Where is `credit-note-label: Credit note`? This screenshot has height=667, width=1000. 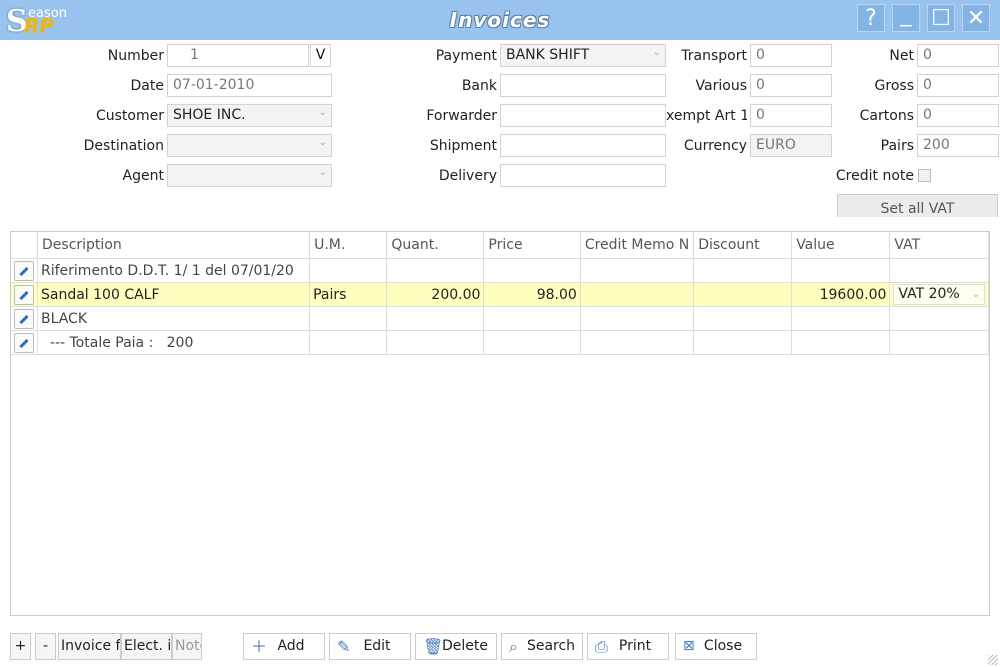
credit-note-label: Credit note is located at coordinates (874, 176).